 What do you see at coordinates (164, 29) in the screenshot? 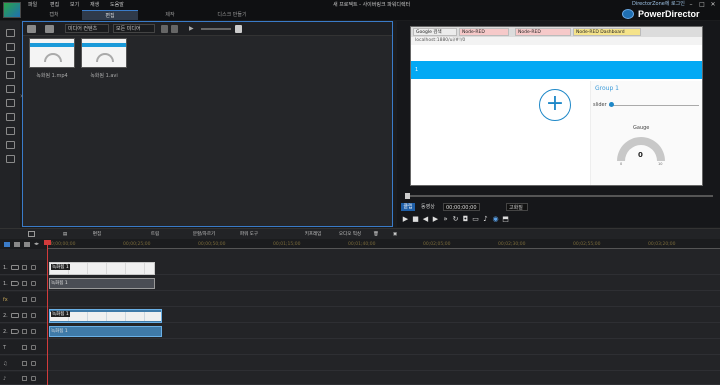
I see `grid-view-icon` at bounding box center [164, 29].